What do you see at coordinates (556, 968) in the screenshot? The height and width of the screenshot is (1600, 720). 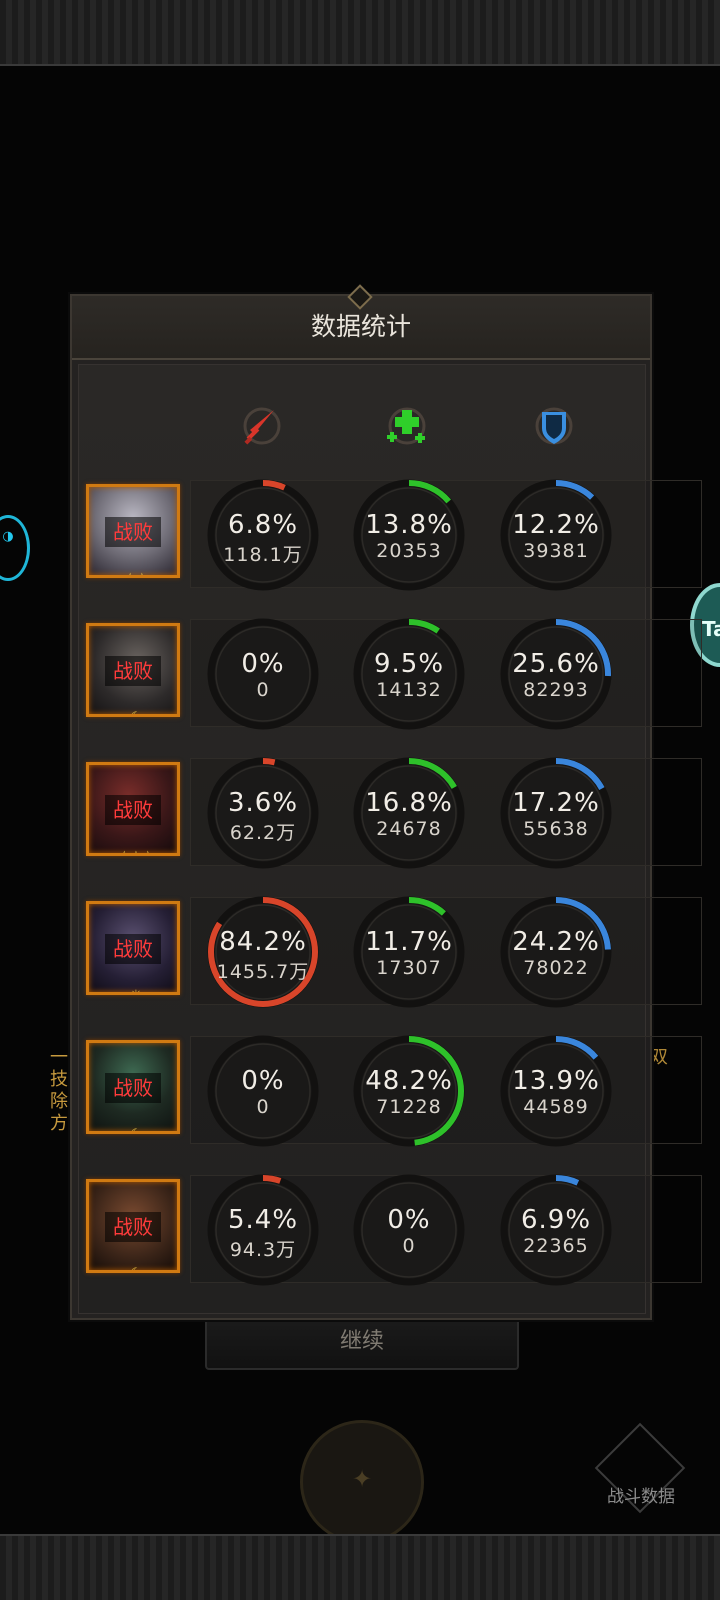 I see `stat-value: 78022` at bounding box center [556, 968].